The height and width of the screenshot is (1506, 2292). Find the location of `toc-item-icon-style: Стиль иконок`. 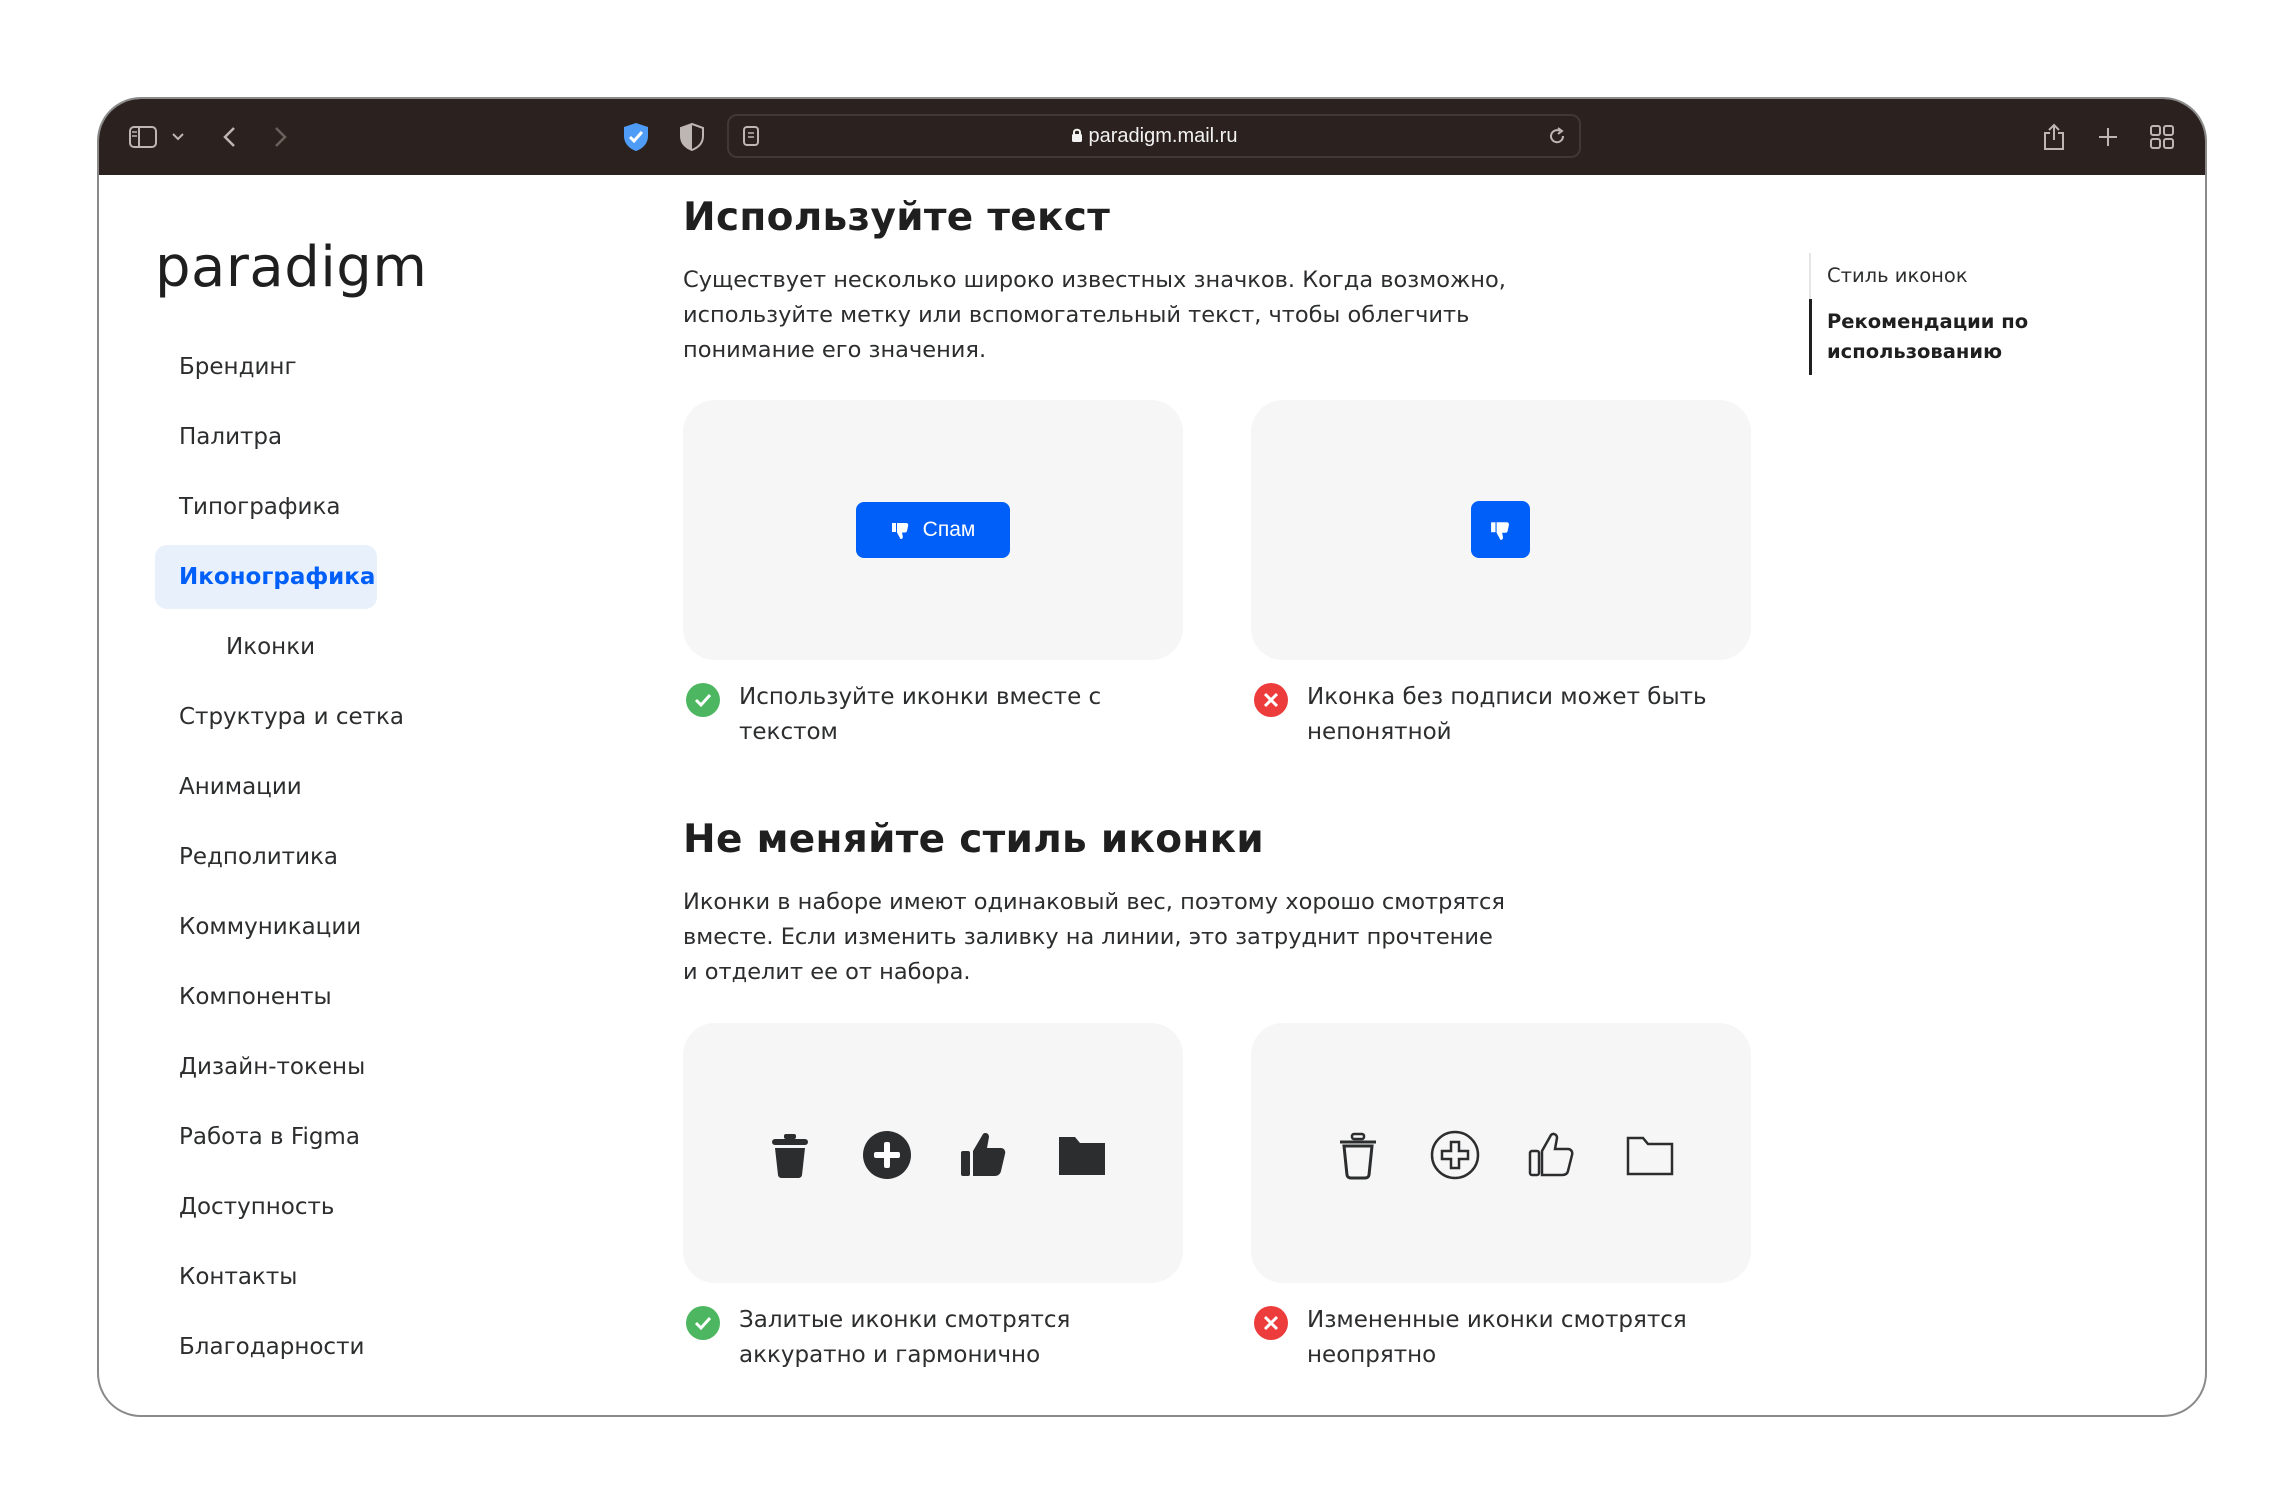

toc-item-icon-style: Стиль иконок is located at coordinates (1935, 276).